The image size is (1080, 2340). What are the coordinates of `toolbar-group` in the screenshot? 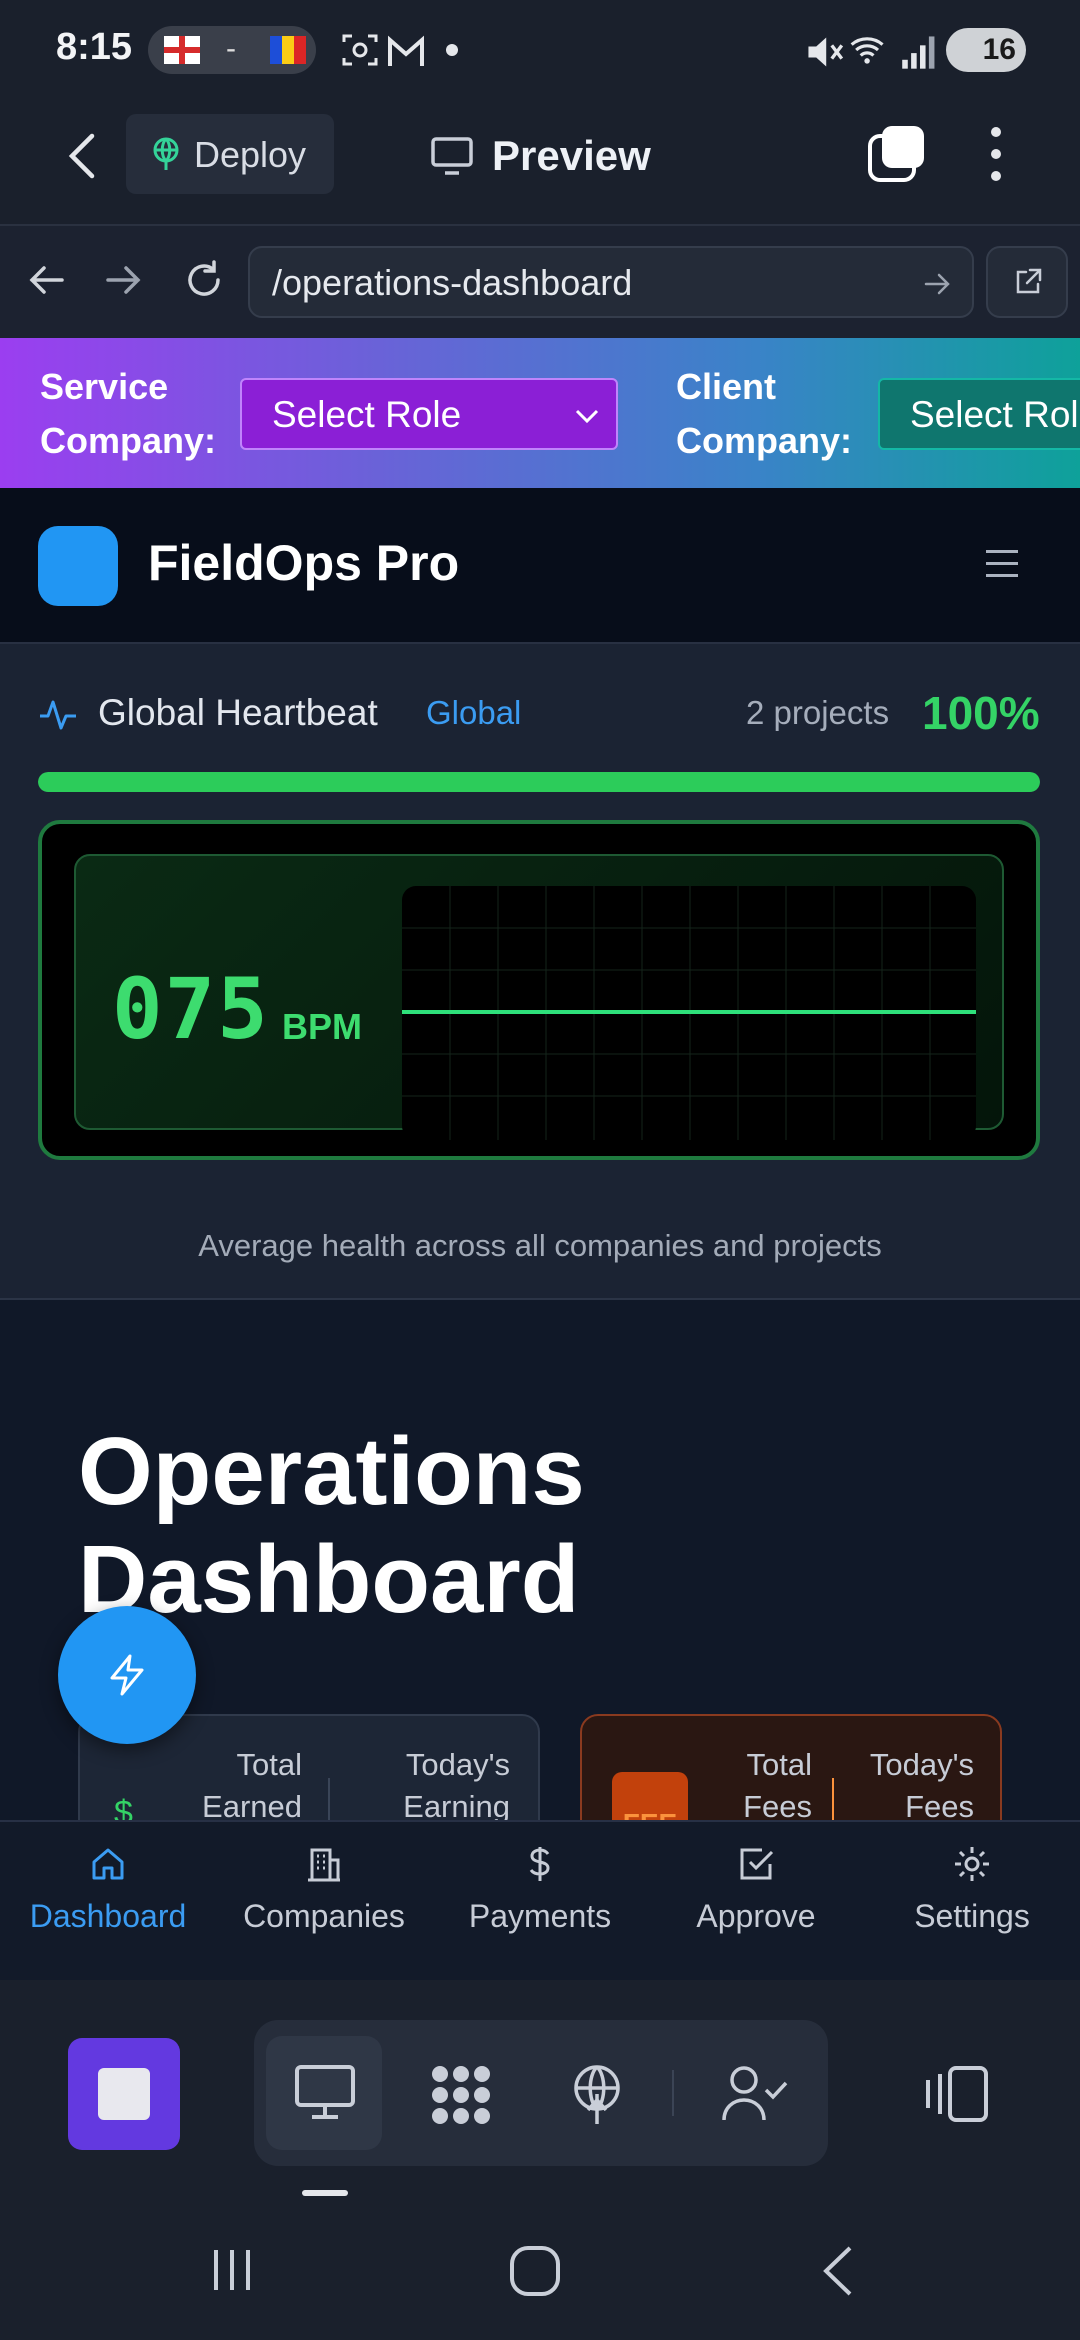 It's located at (541, 2093).